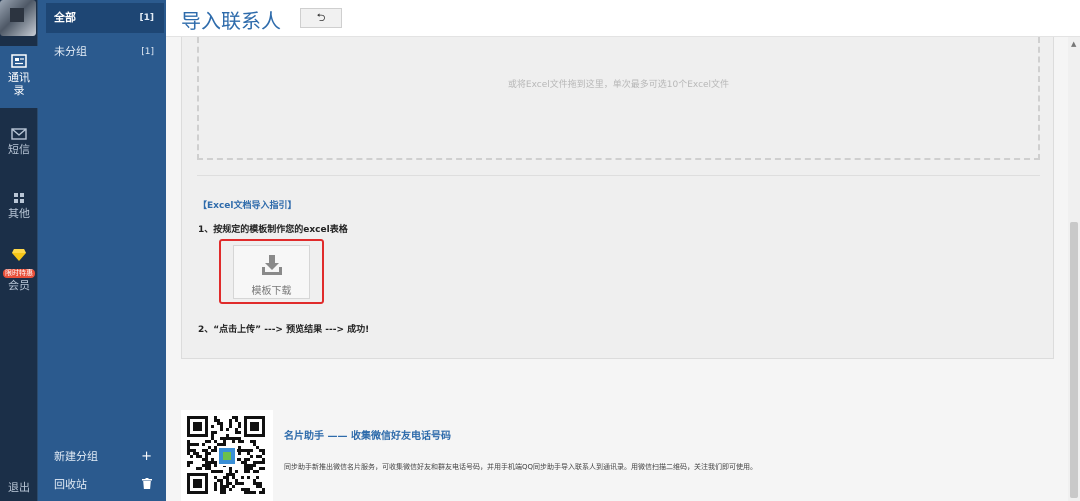 The height and width of the screenshot is (501, 1080). What do you see at coordinates (271, 265) in the screenshot?
I see `download-icon` at bounding box center [271, 265].